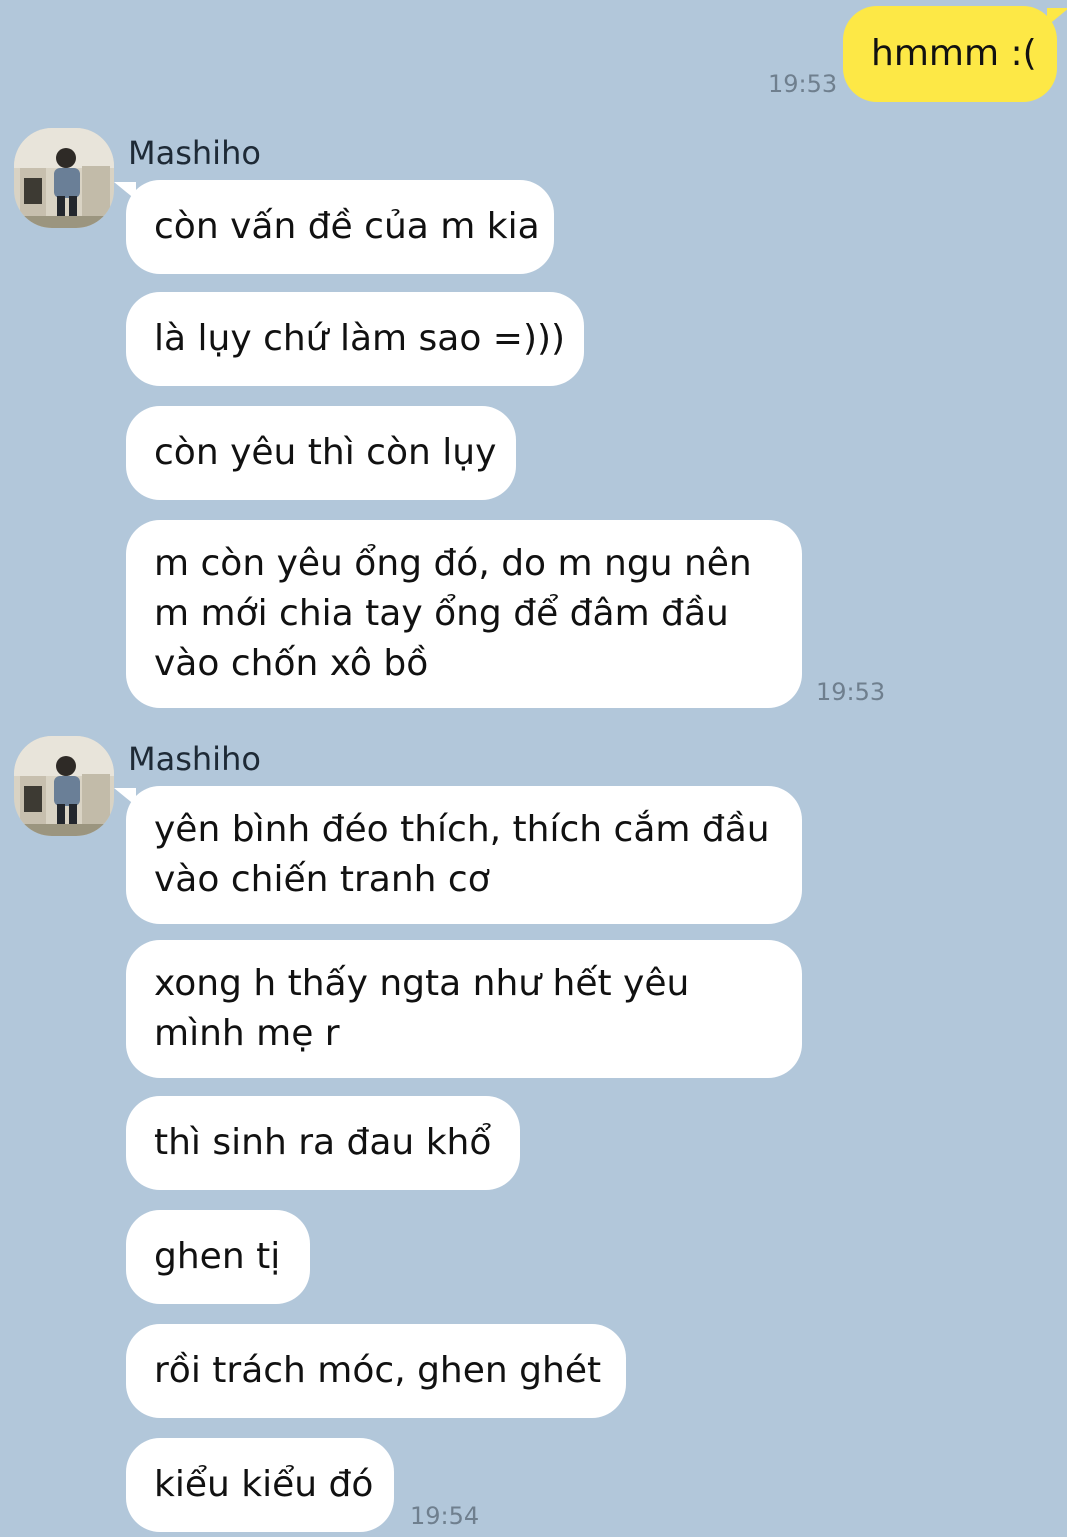 The image size is (1067, 1537). Describe the element at coordinates (347, 226) in the screenshot. I see `message-text: còn vấn đề của m kia` at that location.